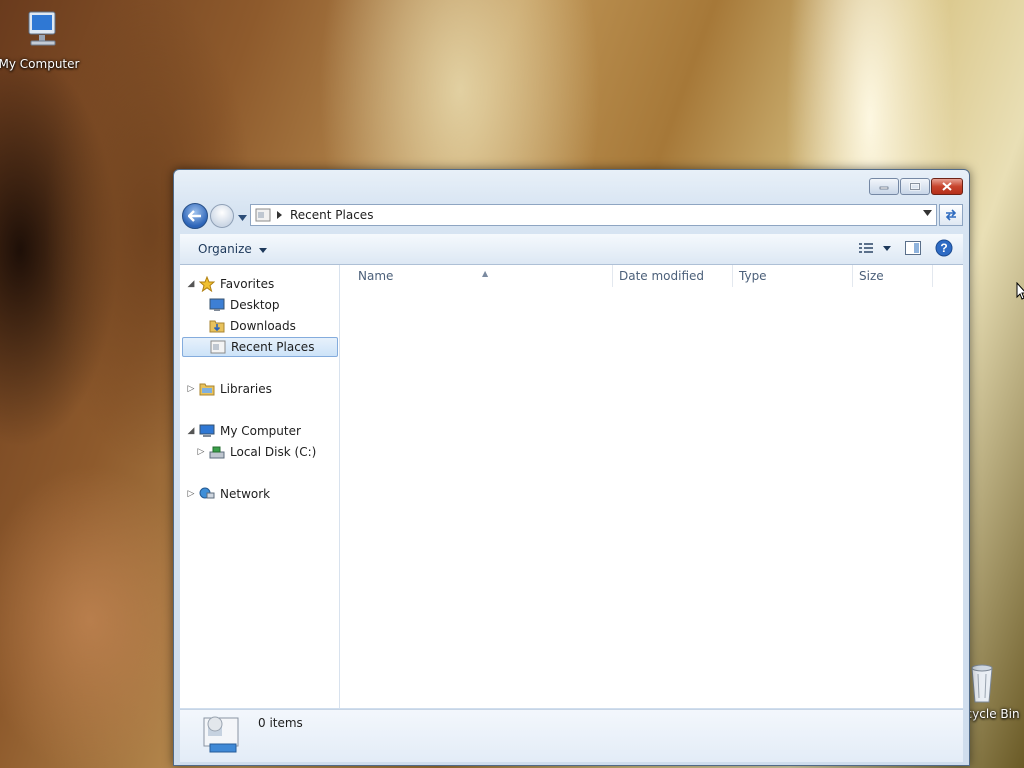 The height and width of the screenshot is (768, 1024). What do you see at coordinates (217, 305) in the screenshot?
I see `desktop-icon` at bounding box center [217, 305].